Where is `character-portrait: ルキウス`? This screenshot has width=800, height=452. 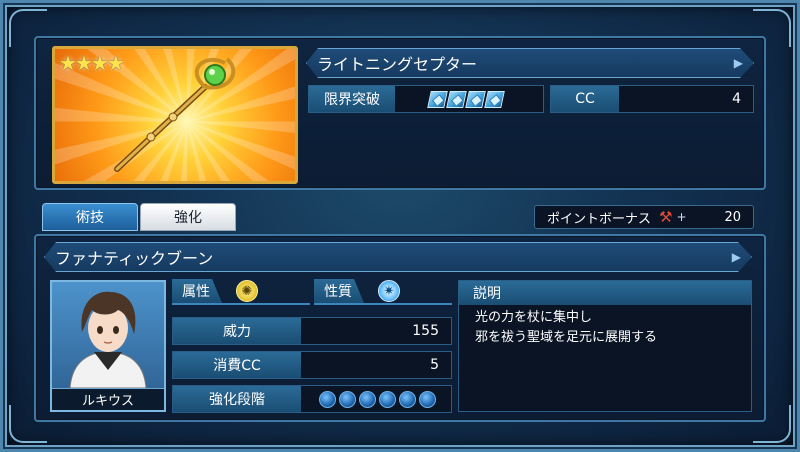 character-portrait: ルキウス is located at coordinates (108, 346).